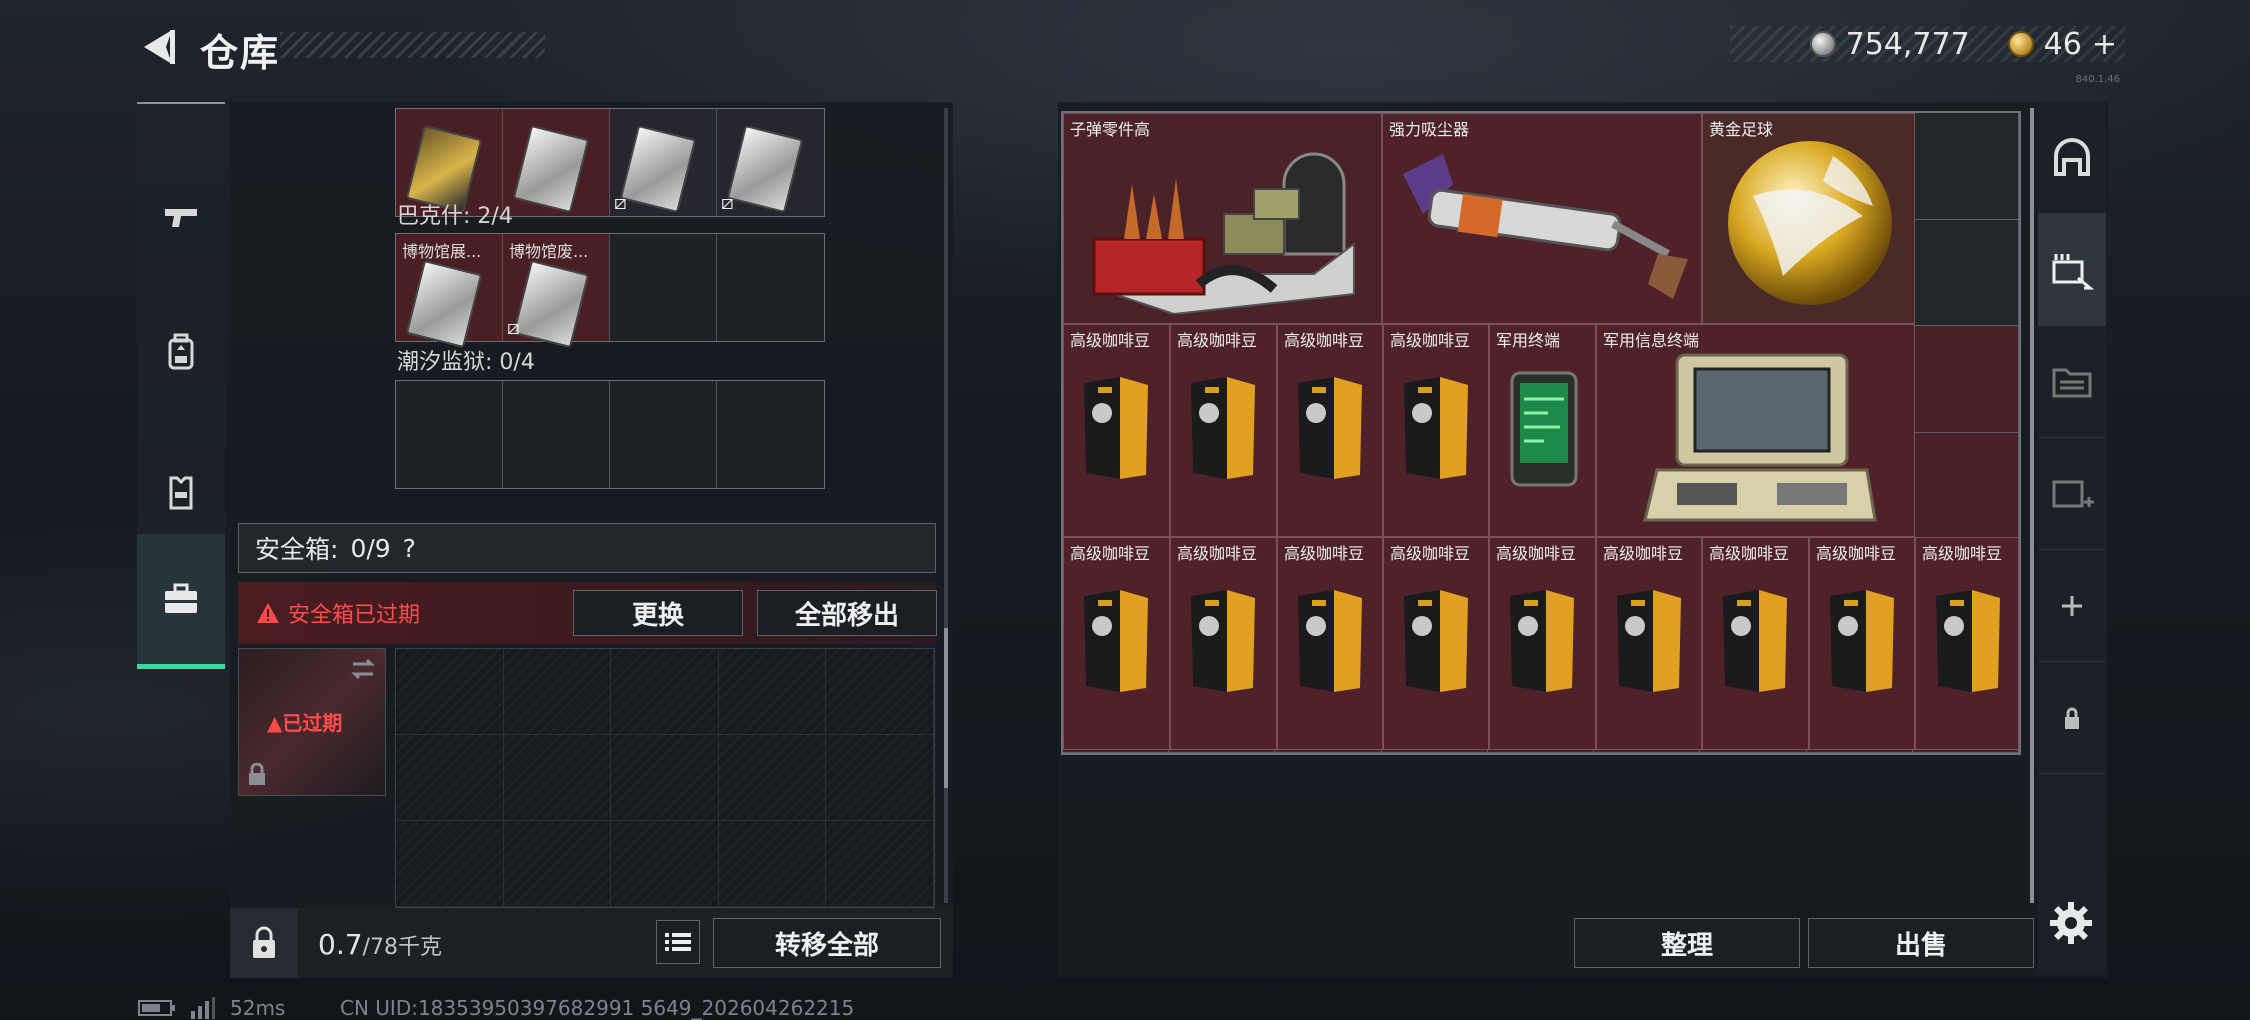 The image size is (2250, 1020). What do you see at coordinates (297, 549) in the screenshot?
I see `safebox-title: 安全箱:` at bounding box center [297, 549].